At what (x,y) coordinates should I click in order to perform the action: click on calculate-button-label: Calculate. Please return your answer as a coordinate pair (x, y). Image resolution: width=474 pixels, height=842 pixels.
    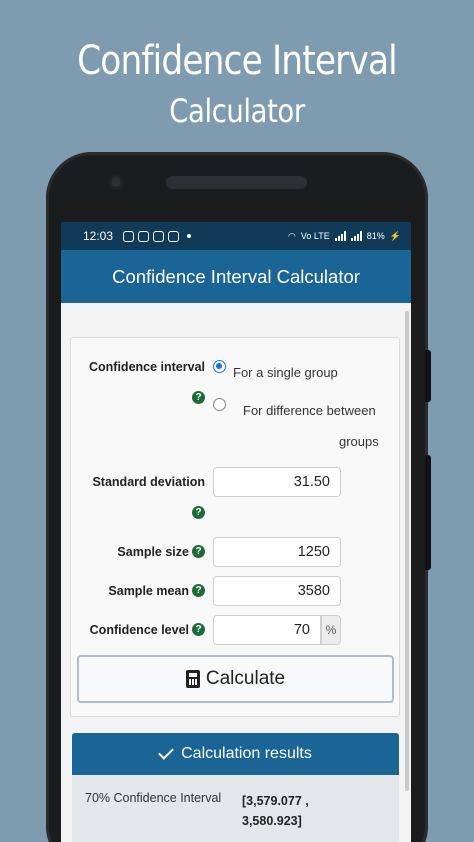
    Looking at the image, I should click on (245, 678).